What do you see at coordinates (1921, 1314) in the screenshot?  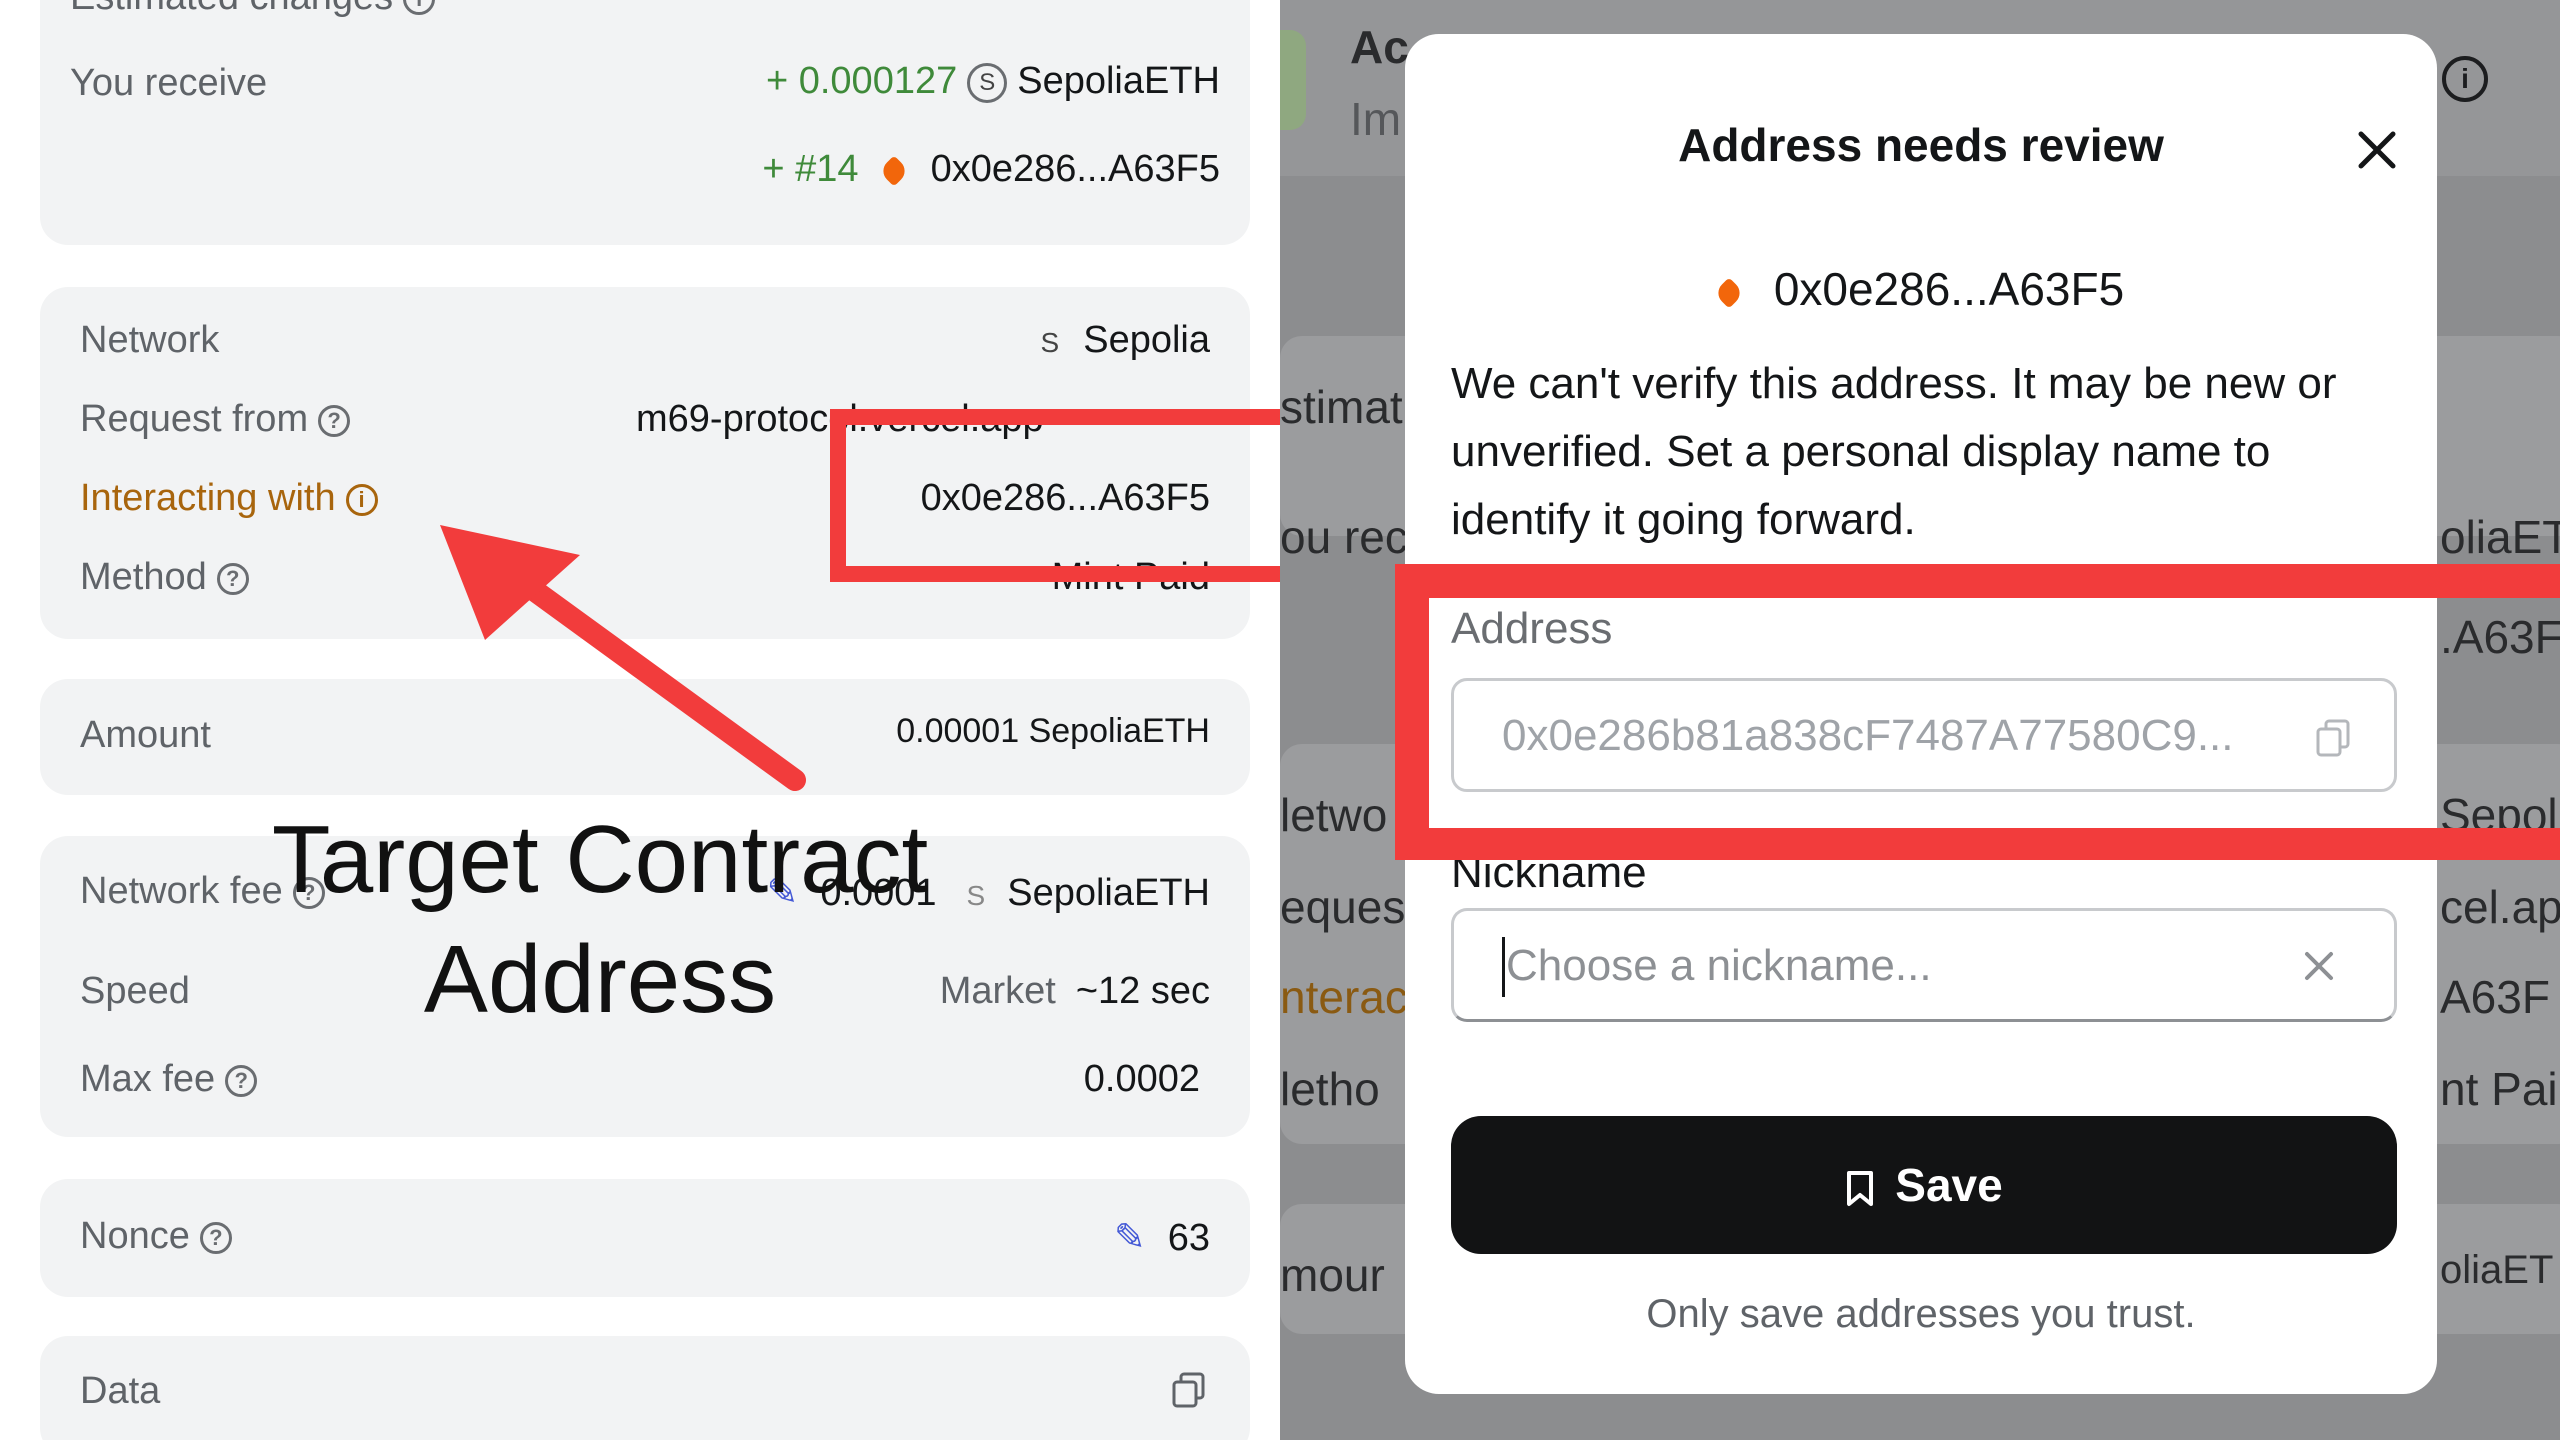 I see `trust-note: Only save addresses you trust.` at bounding box center [1921, 1314].